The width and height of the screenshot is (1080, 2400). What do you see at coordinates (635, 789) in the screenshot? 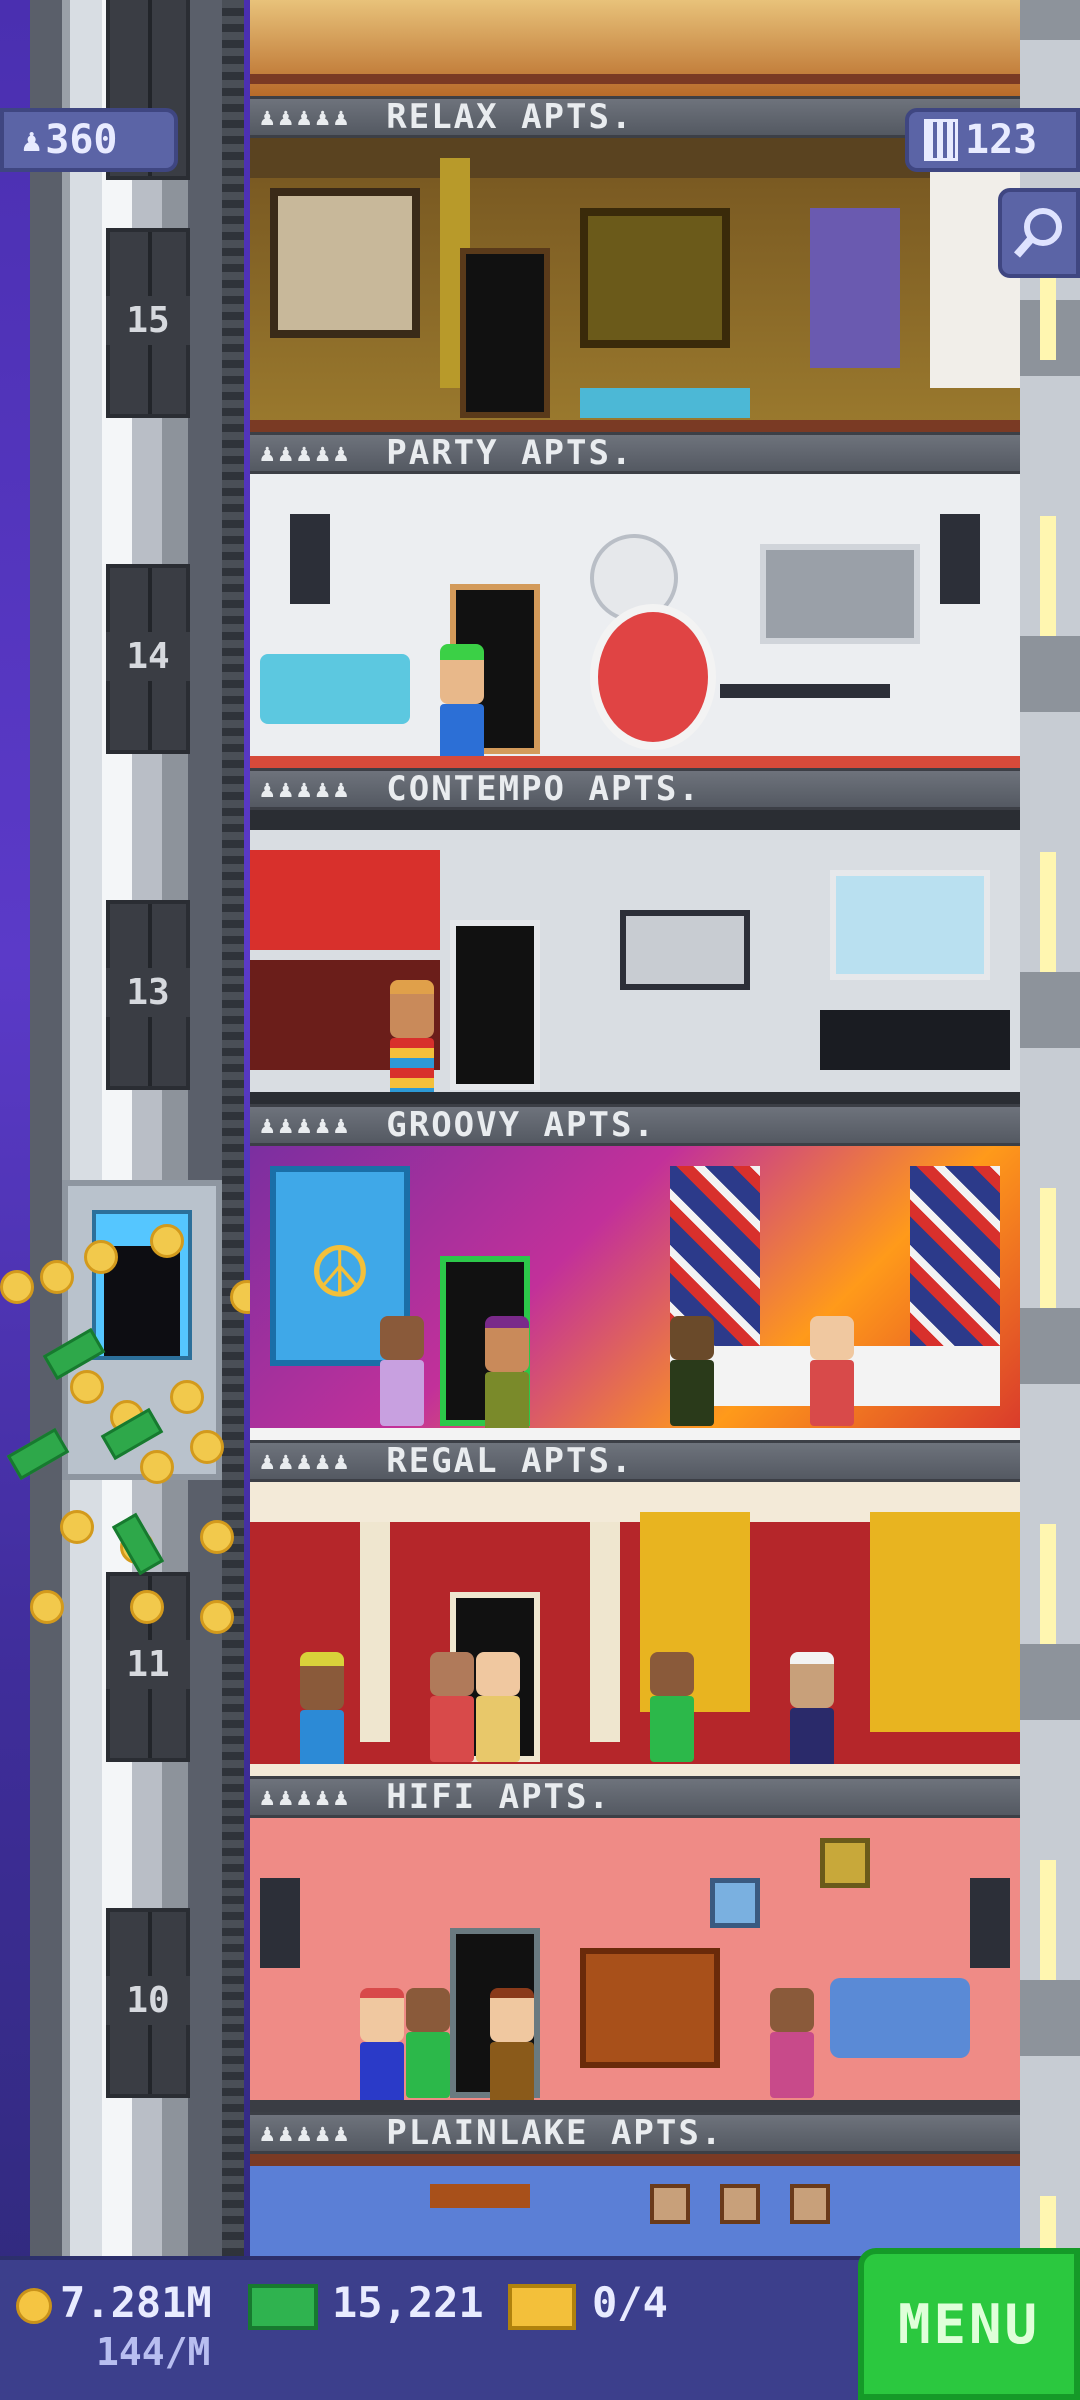
I see `floor-banner: ♟♟♟♟♟ CONTEMPO APTS.` at bounding box center [635, 789].